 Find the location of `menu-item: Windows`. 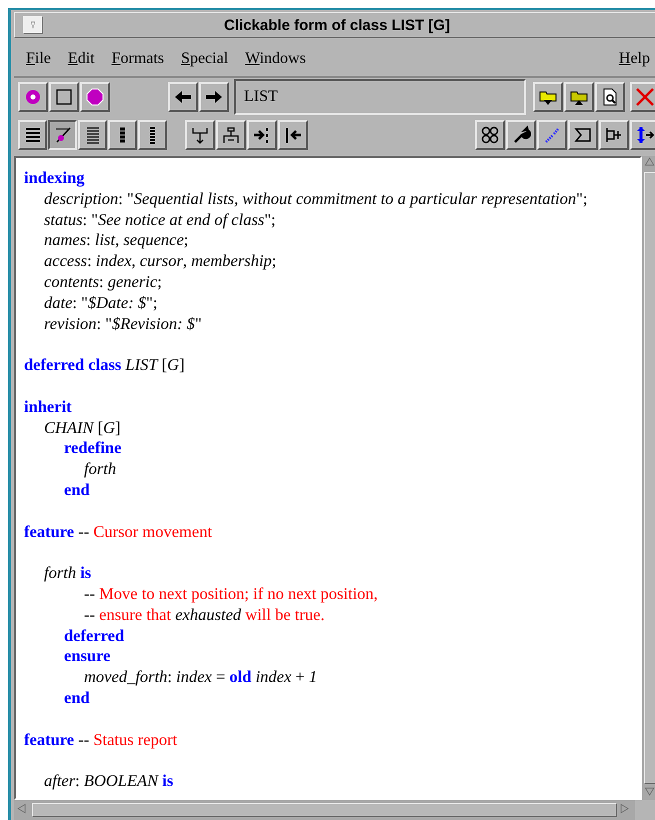

menu-item: Windows is located at coordinates (275, 59).